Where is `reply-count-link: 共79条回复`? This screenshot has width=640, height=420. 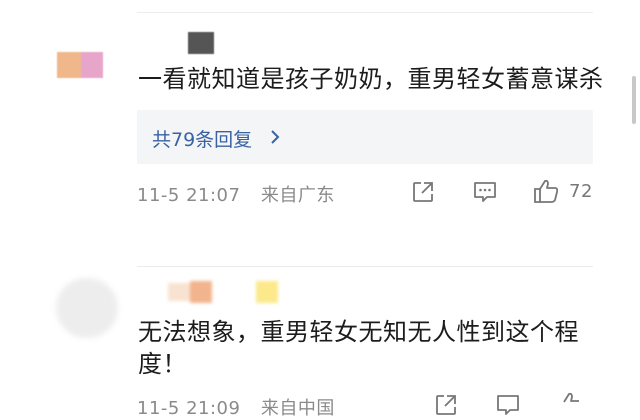
reply-count-link: 共79条回复 is located at coordinates (202, 138).